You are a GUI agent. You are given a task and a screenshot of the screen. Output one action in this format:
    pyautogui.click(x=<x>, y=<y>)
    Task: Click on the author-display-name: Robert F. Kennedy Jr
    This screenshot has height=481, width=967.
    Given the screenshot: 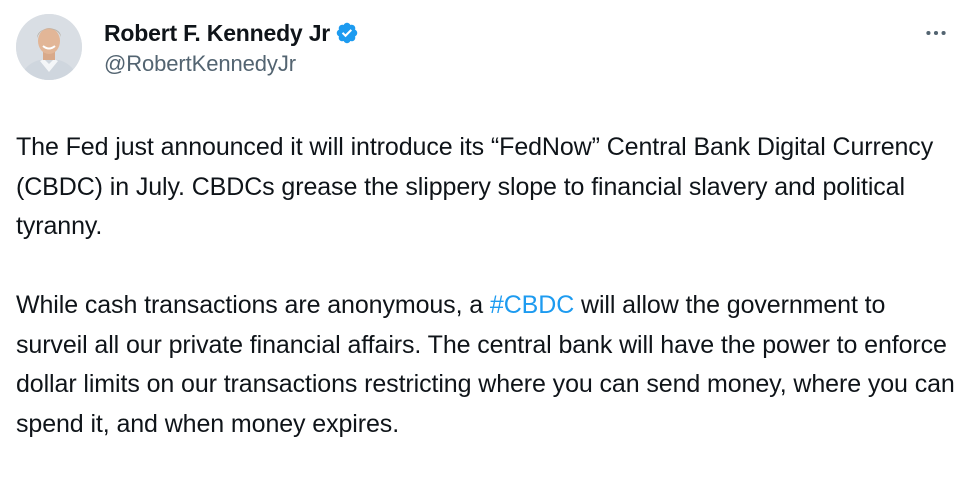 What is the action you would take?
    pyautogui.click(x=217, y=33)
    